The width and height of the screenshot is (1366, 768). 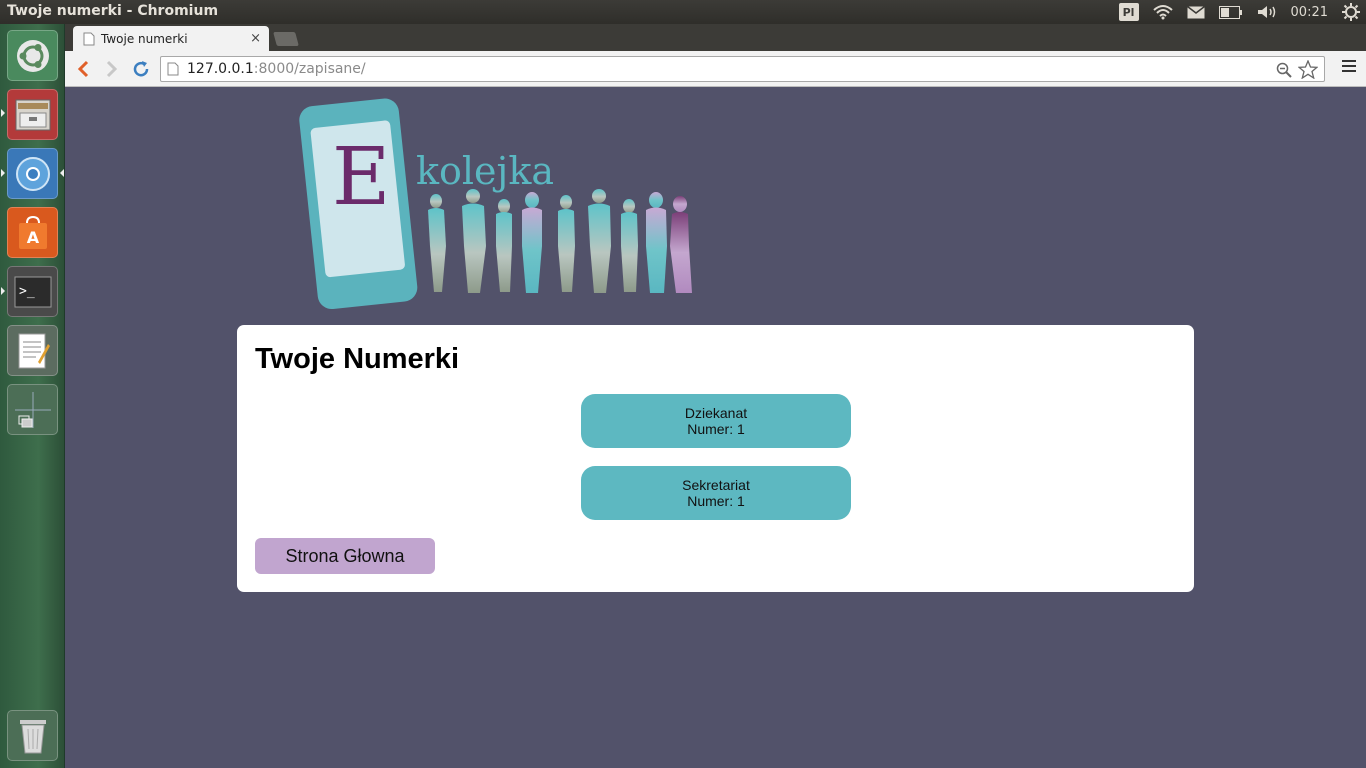 I want to click on reload-button, so click(x=141, y=69).